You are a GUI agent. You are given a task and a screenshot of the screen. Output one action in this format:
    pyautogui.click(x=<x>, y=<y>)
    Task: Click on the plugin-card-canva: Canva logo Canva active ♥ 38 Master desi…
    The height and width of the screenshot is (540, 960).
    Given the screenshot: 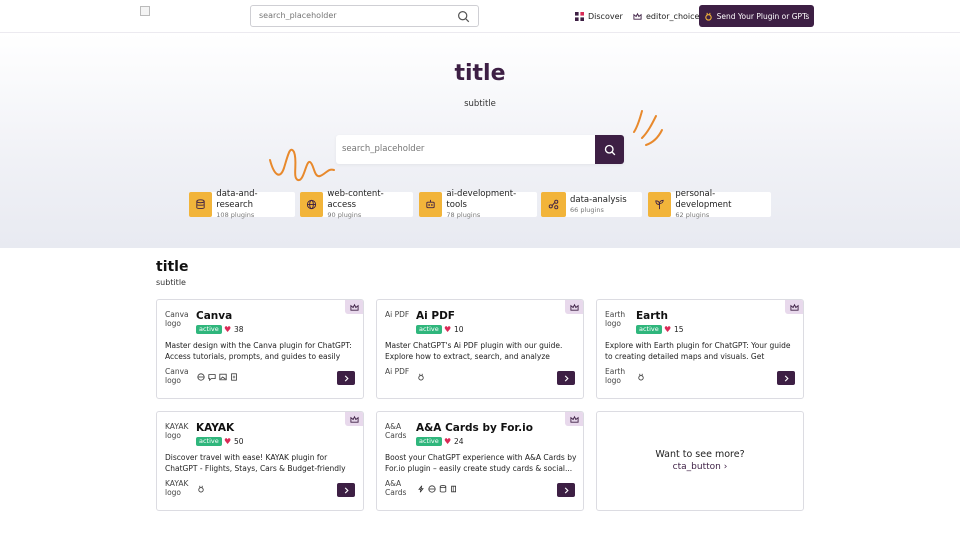 What is the action you would take?
    pyautogui.click(x=260, y=349)
    